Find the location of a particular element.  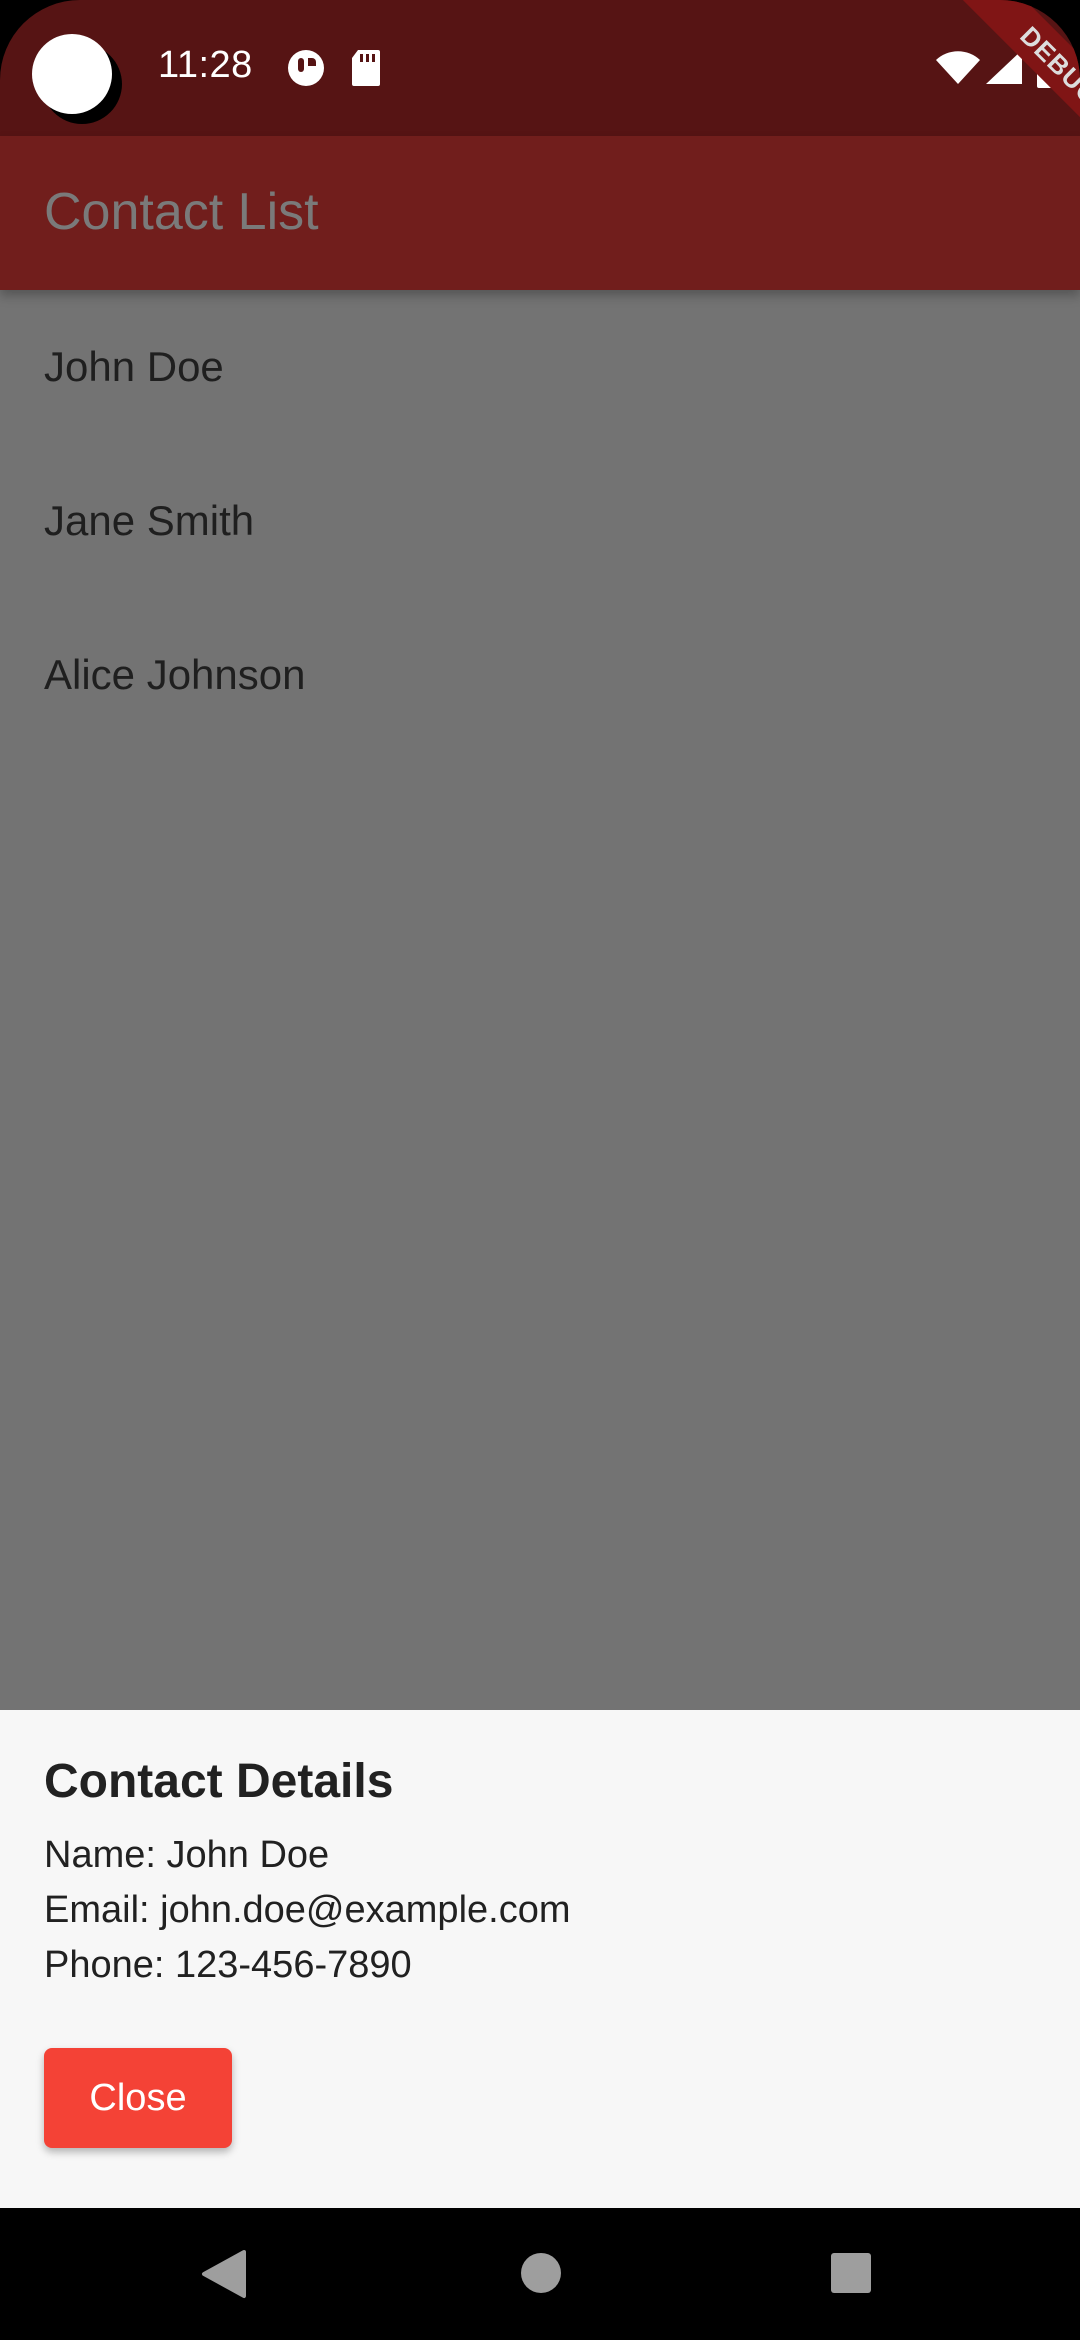

list-item-contact: Jane Smith is located at coordinates (540, 521).